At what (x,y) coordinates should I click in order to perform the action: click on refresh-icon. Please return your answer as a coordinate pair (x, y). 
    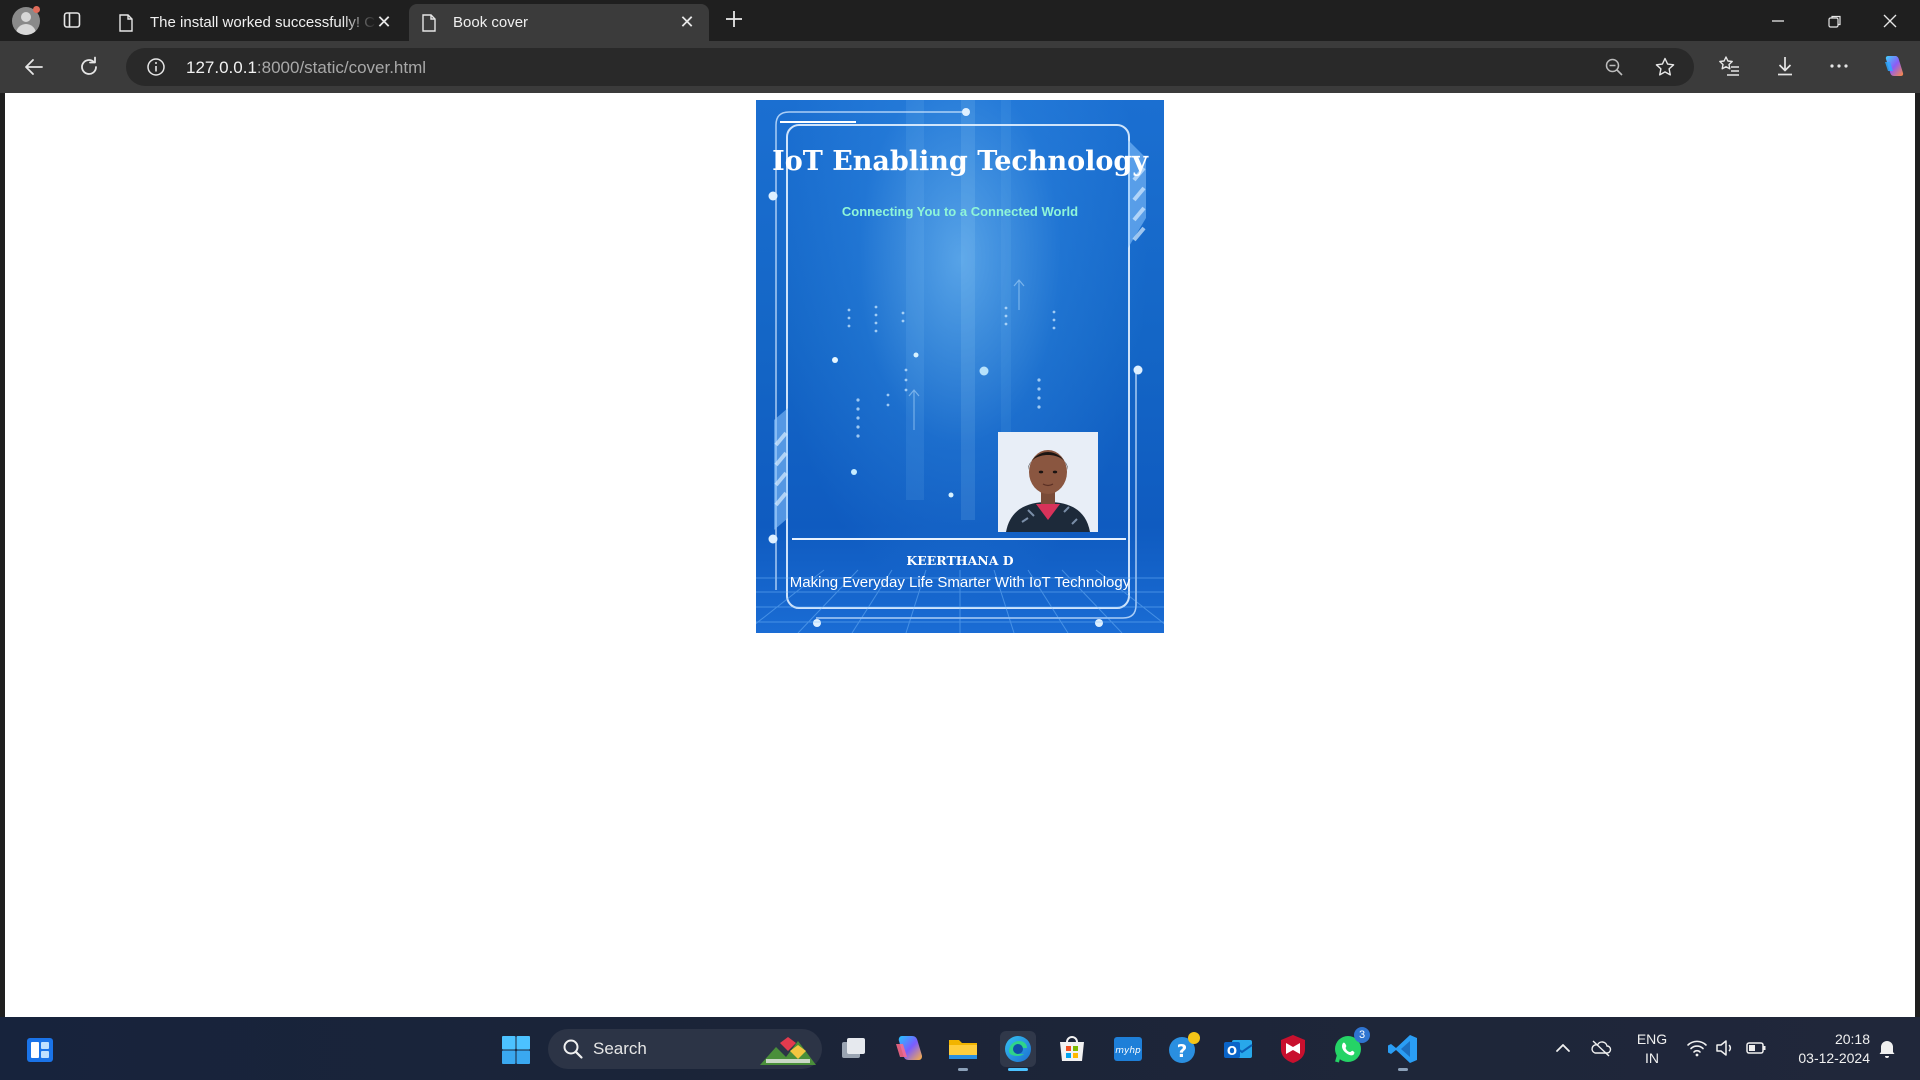
    Looking at the image, I should click on (89, 67).